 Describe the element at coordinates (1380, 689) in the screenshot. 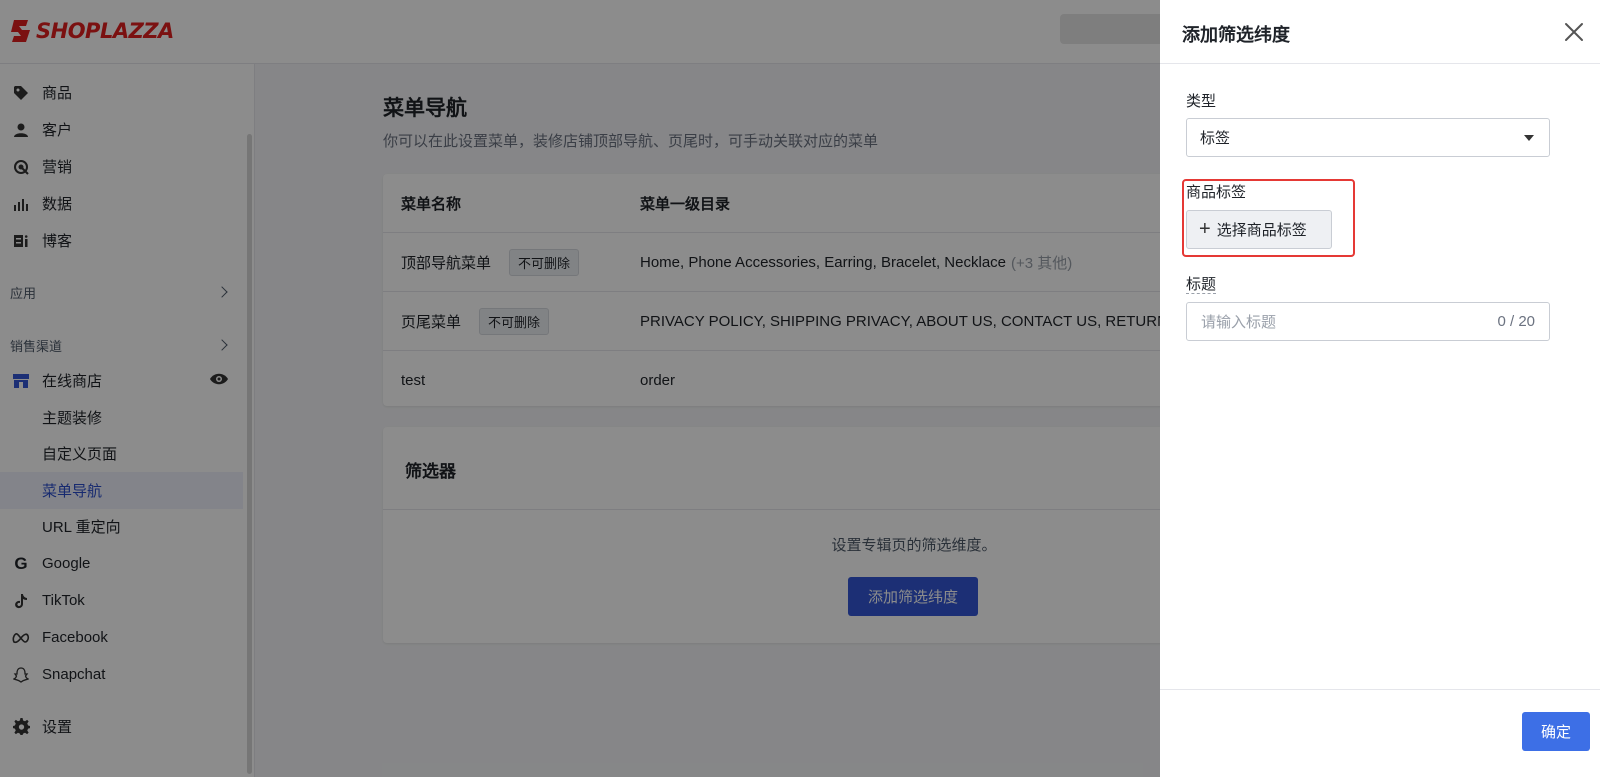

I see `drawer-footer-divider` at that location.